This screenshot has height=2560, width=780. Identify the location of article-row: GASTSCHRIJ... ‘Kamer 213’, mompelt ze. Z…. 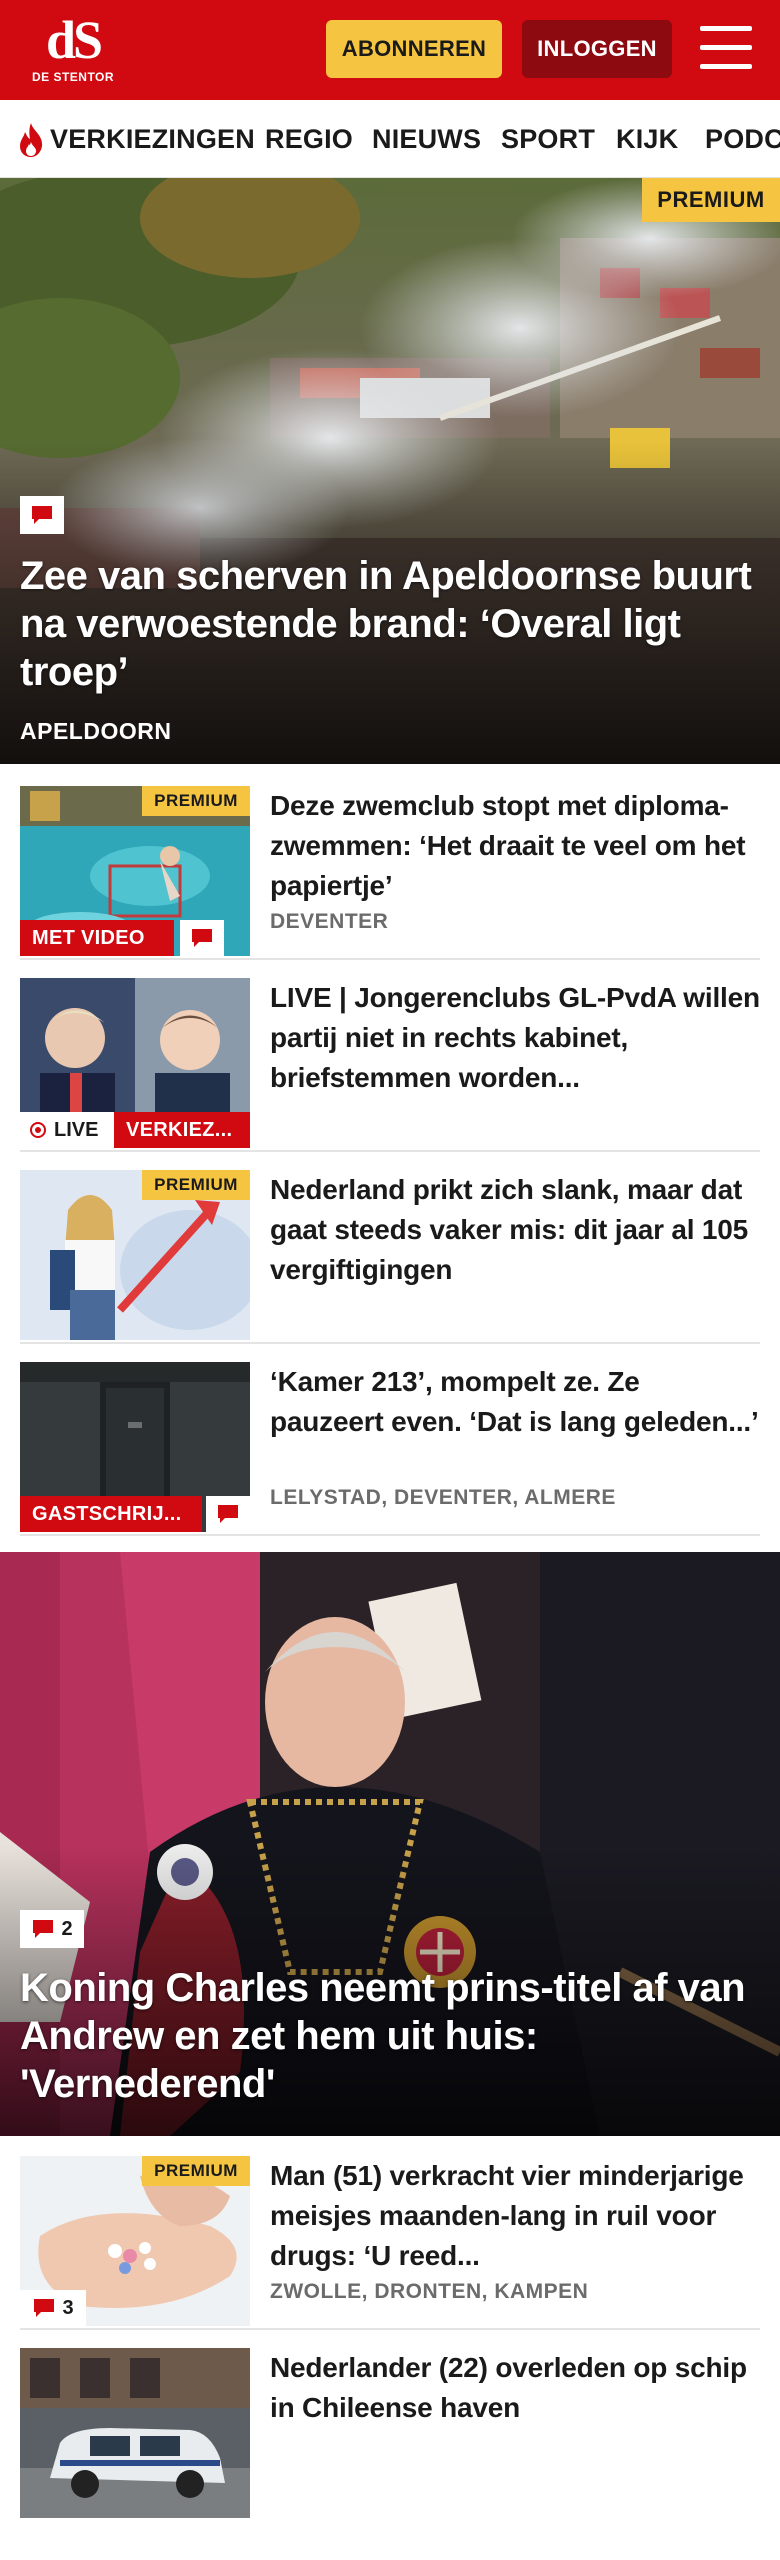
(390, 1449).